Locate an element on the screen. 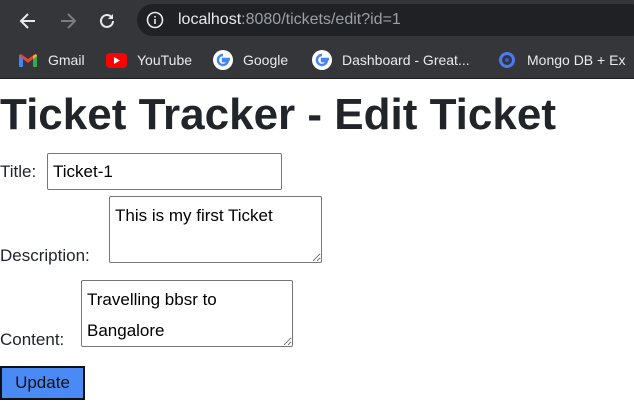  forward-arrow-icon is located at coordinates (69, 21).